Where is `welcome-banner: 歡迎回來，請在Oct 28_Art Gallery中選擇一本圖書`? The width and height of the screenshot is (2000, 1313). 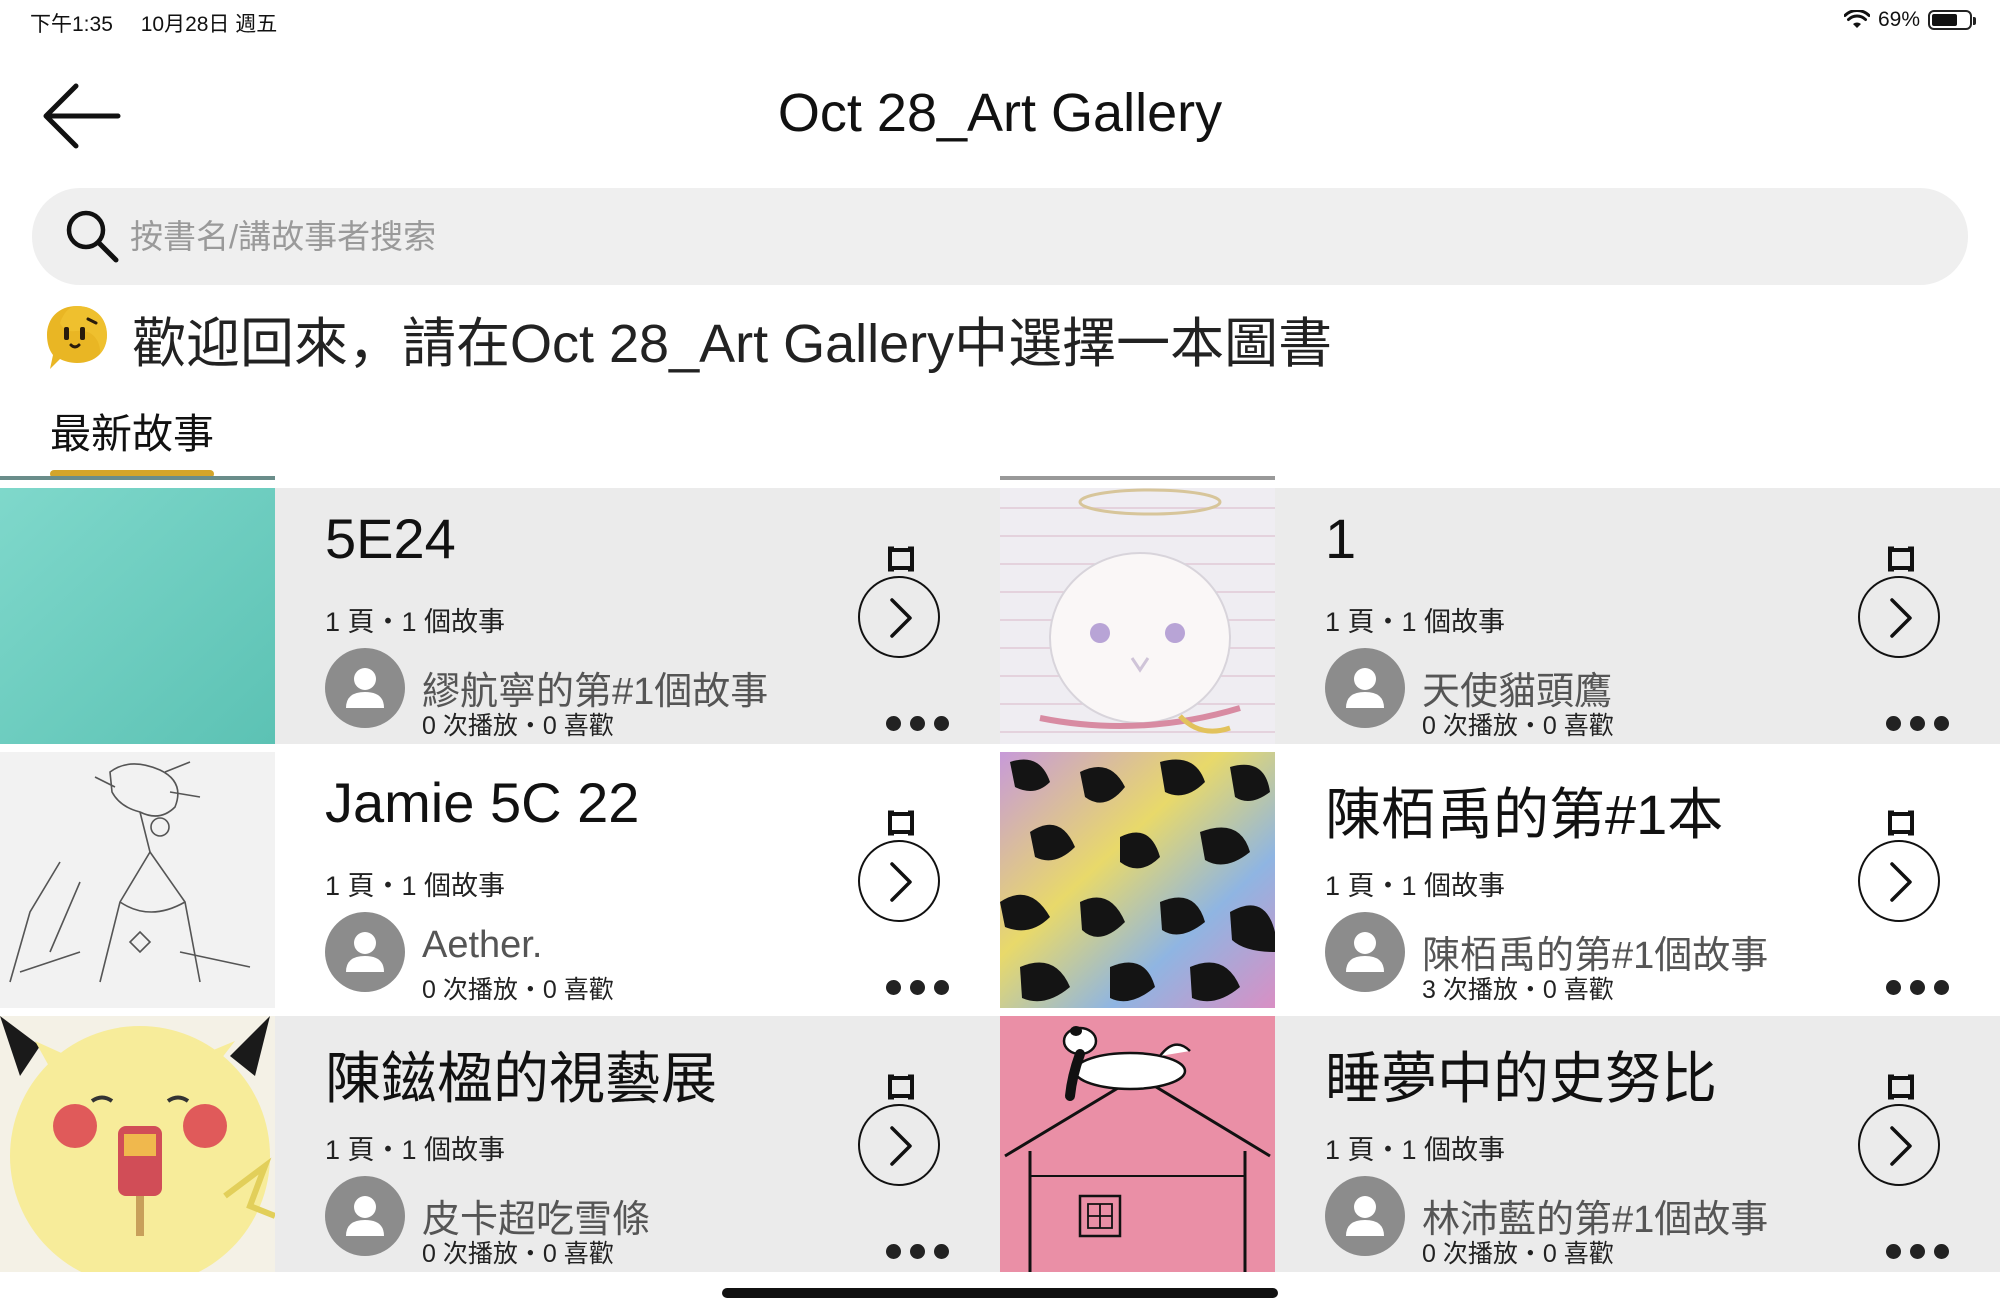
welcome-banner: 歡迎回來，請在Oct 28_Art Gallery中選擇一本圖書 is located at coordinates (688, 338).